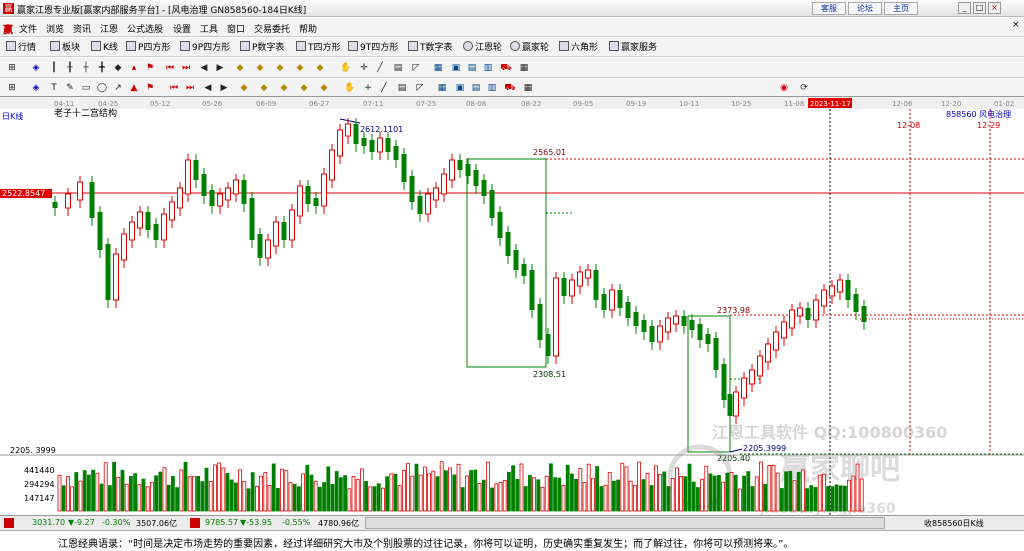 This screenshot has width=1024, height=551. What do you see at coordinates (102, 68) in the screenshot?
I see `candle-tool-icon: ╋` at bounding box center [102, 68].